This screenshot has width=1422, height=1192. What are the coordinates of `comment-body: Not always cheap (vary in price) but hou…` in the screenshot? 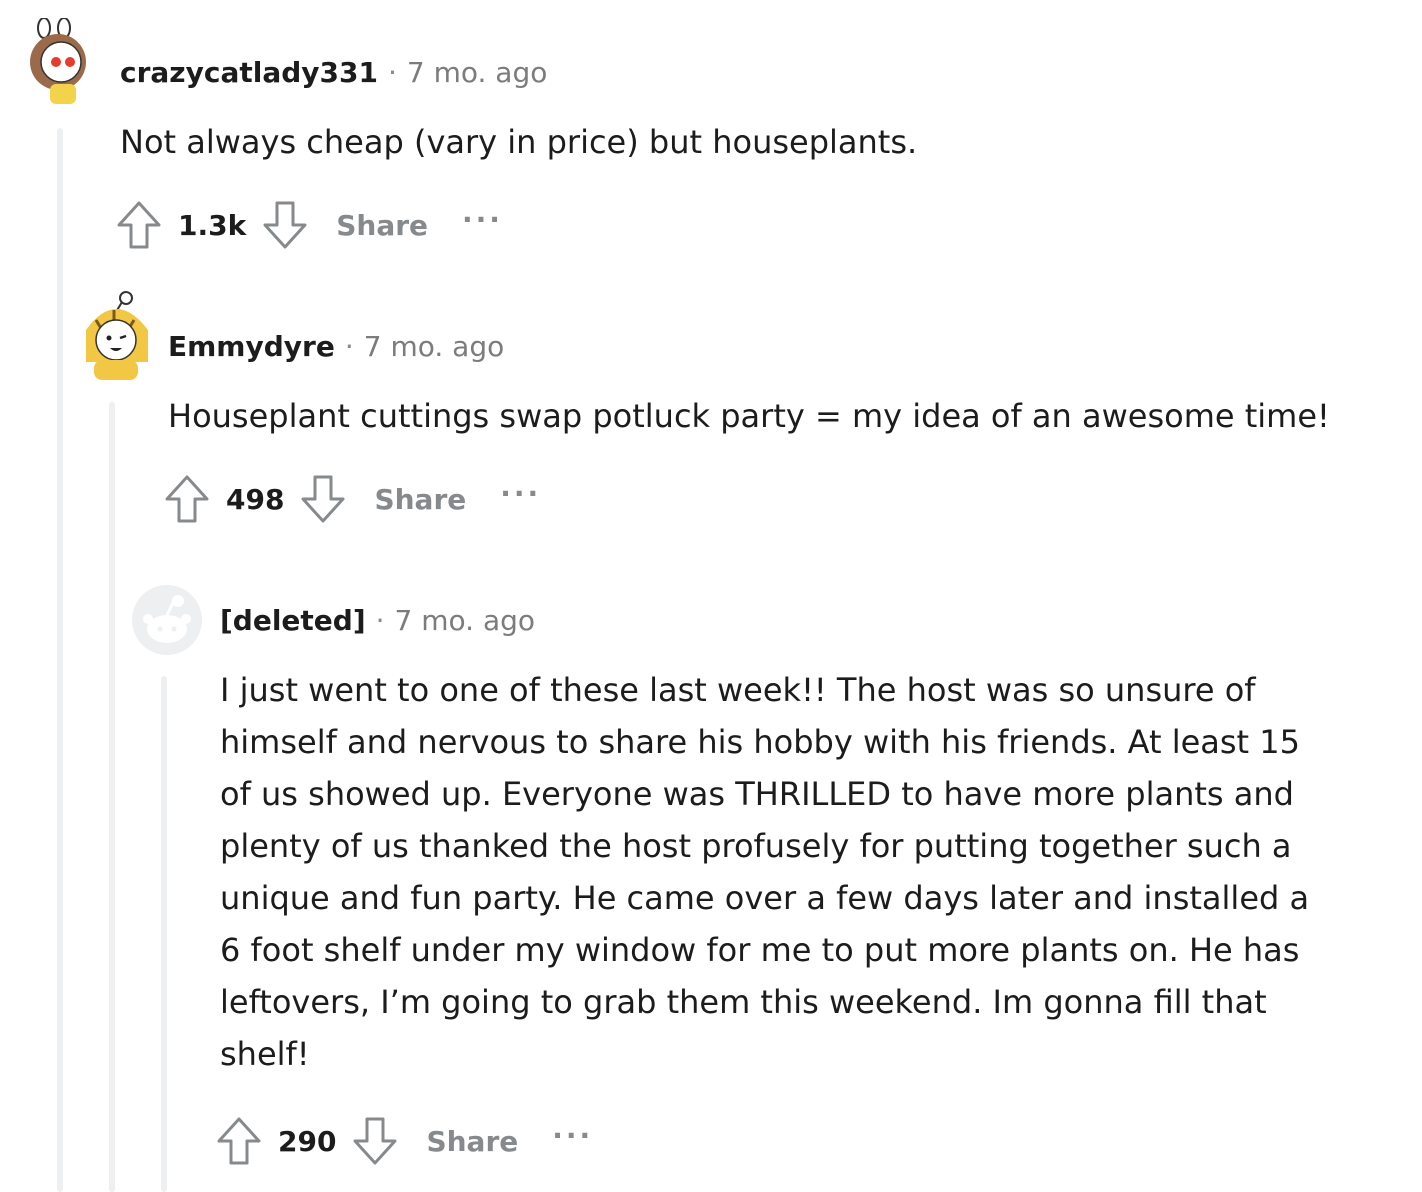 It's located at (519, 142).